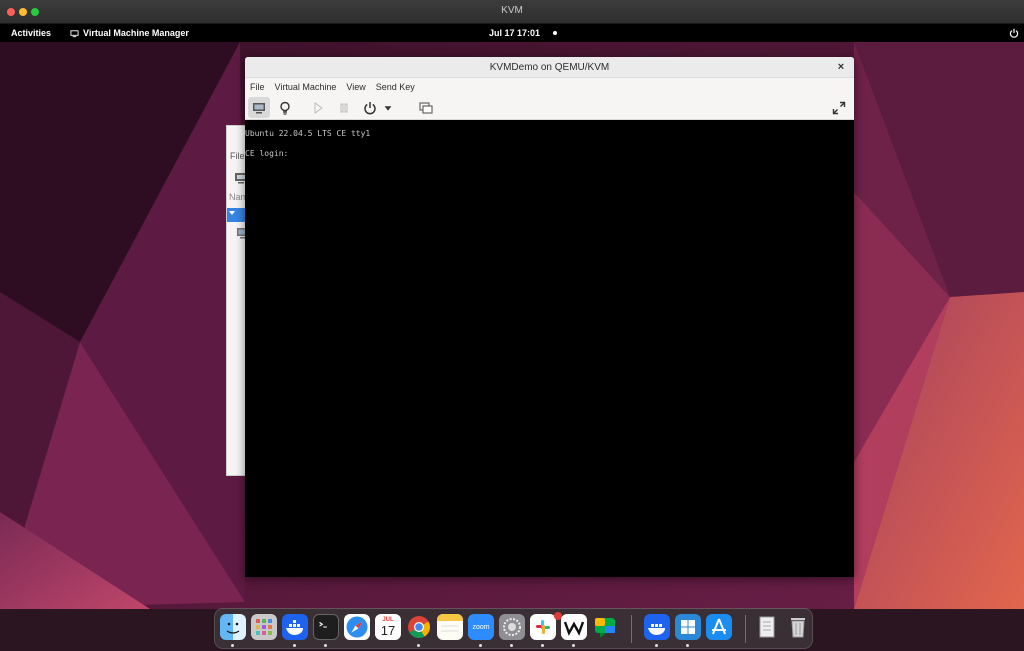  I want to click on windows-app-icon, so click(688, 627).